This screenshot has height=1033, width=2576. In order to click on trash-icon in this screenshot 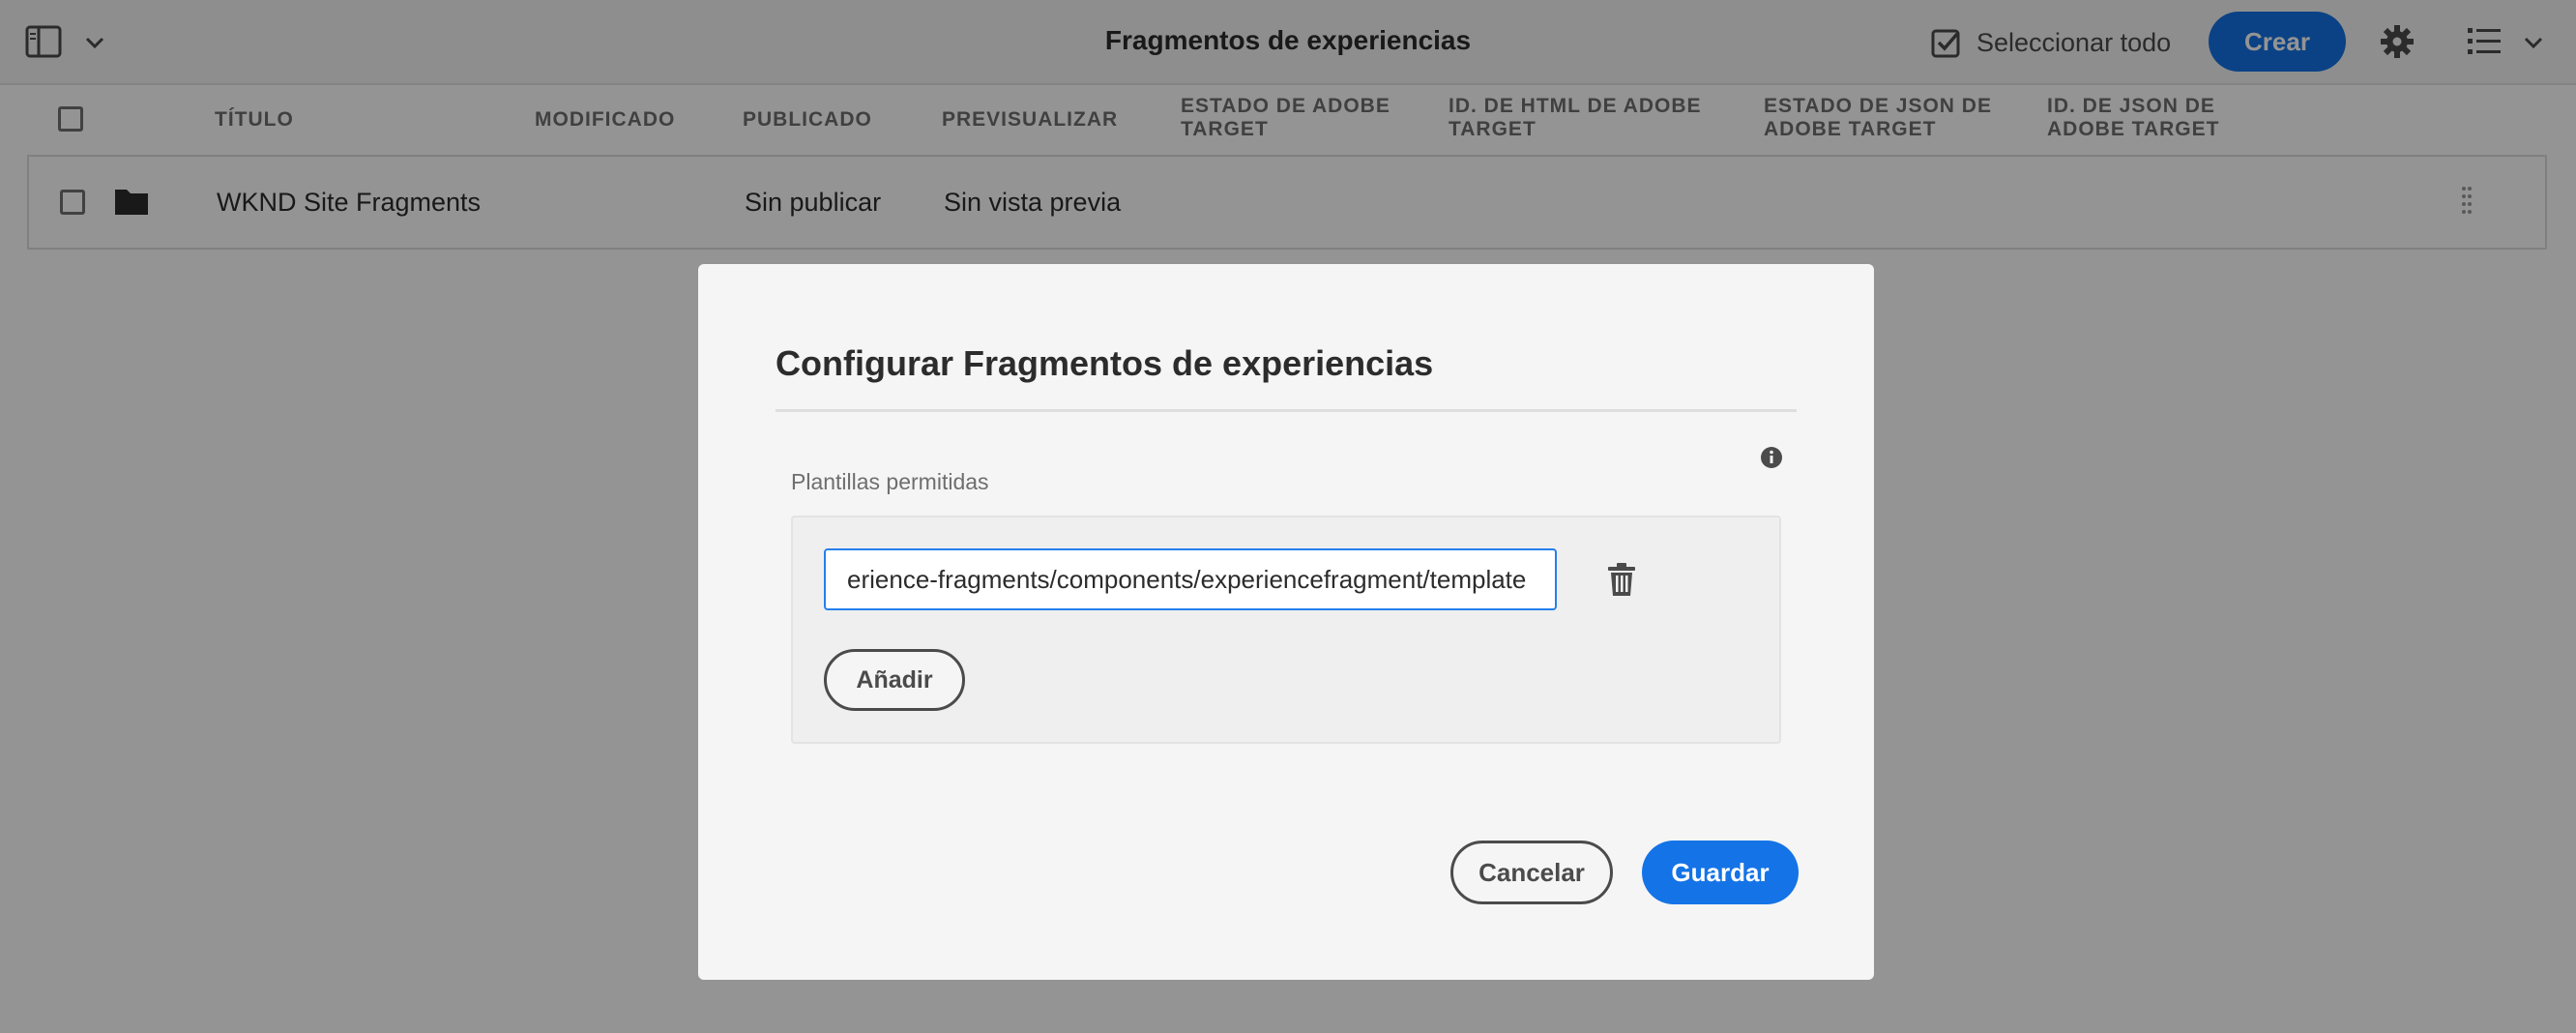, I will do `click(1621, 579)`.